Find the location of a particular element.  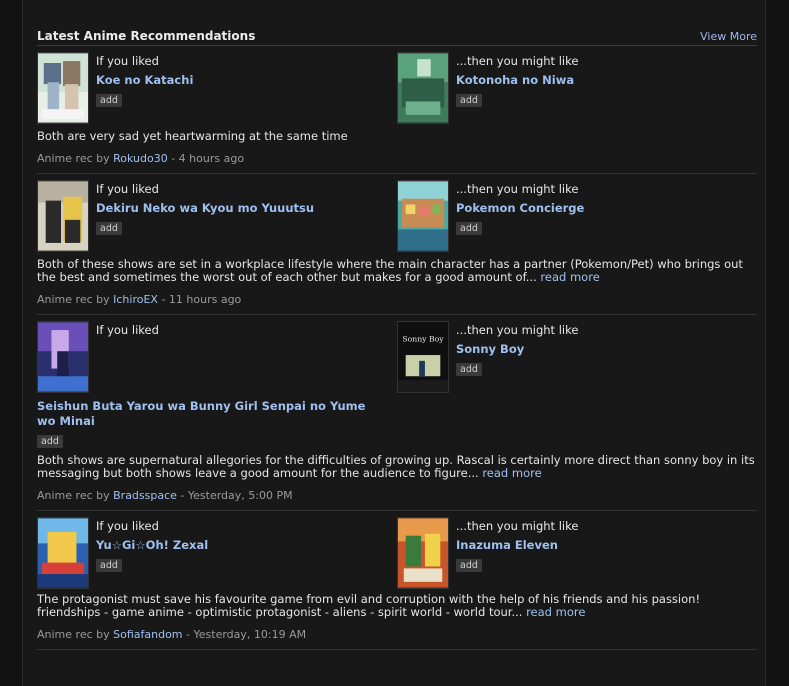

cover-yugioh-zexal is located at coordinates (63, 553).